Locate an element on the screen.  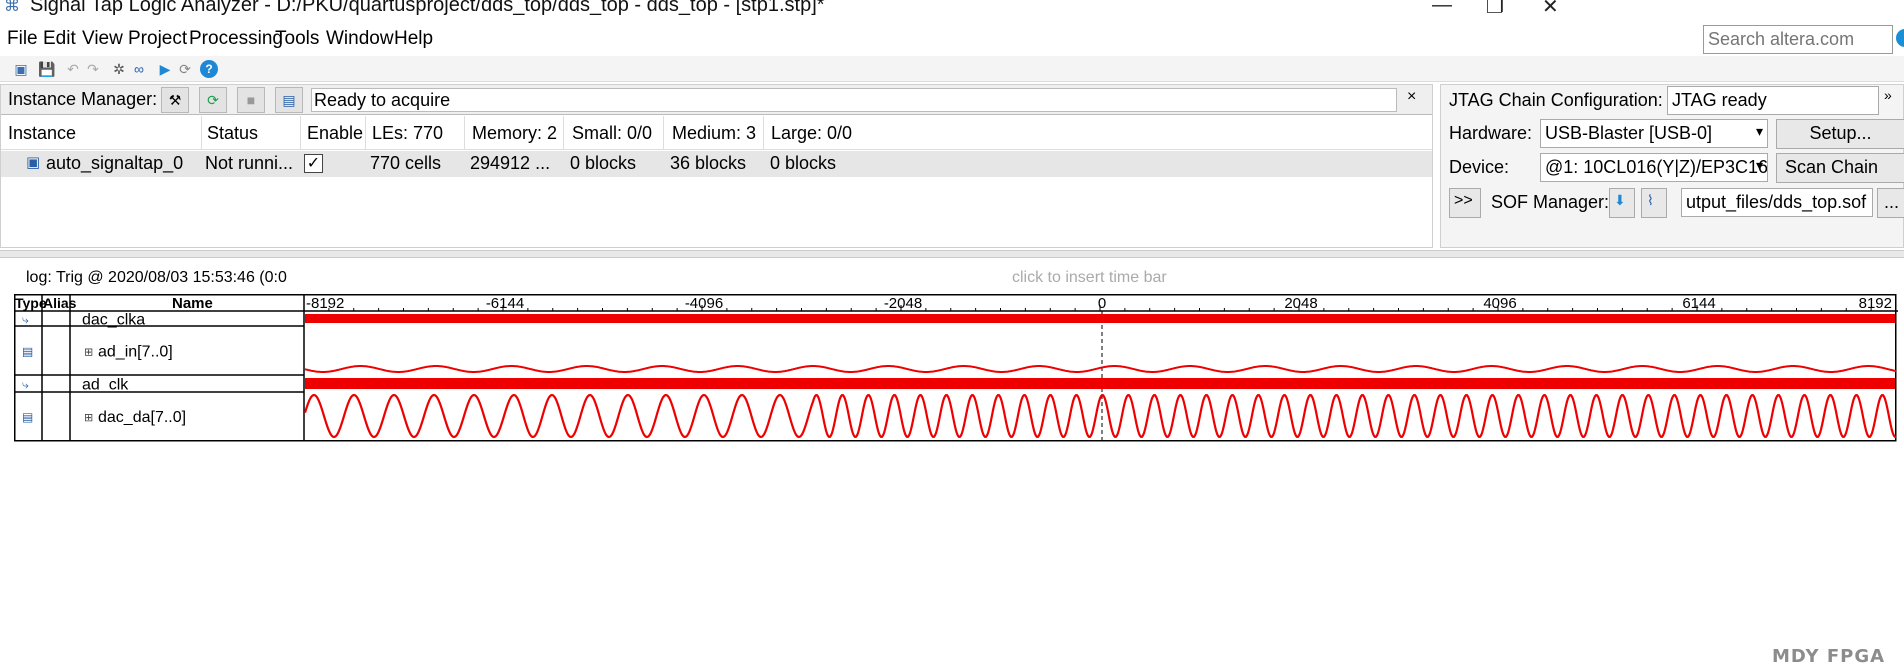
device-select: @1: 10CL016(Y|Z)/EP3C16/I is located at coordinates (1654, 167).